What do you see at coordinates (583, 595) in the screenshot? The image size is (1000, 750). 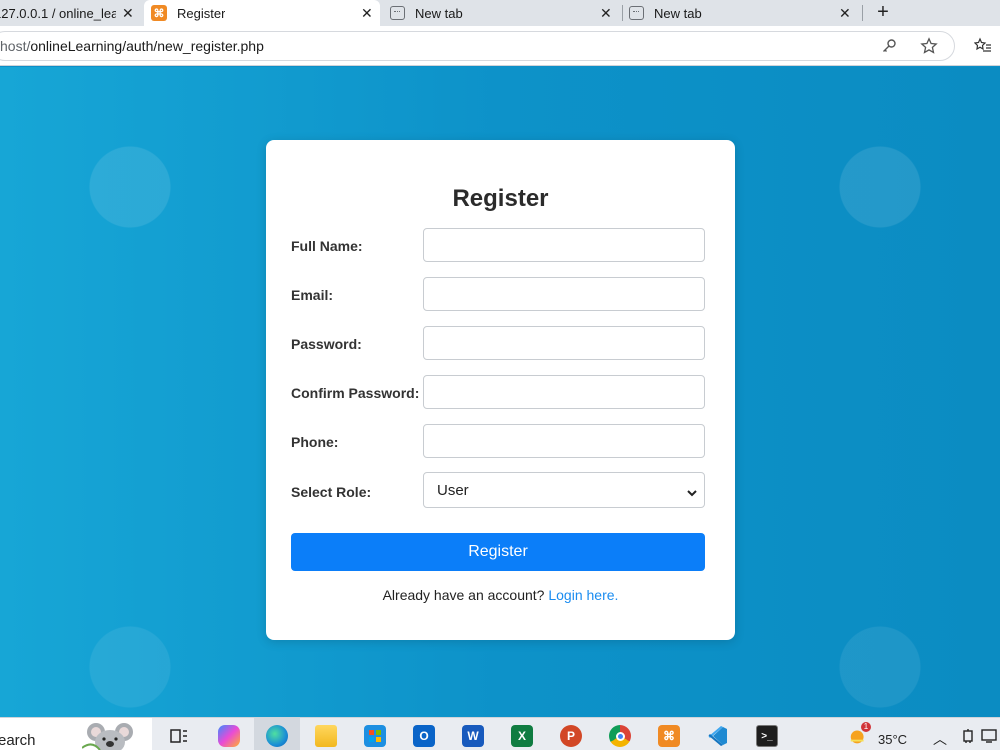 I see `login-link: Login here.` at bounding box center [583, 595].